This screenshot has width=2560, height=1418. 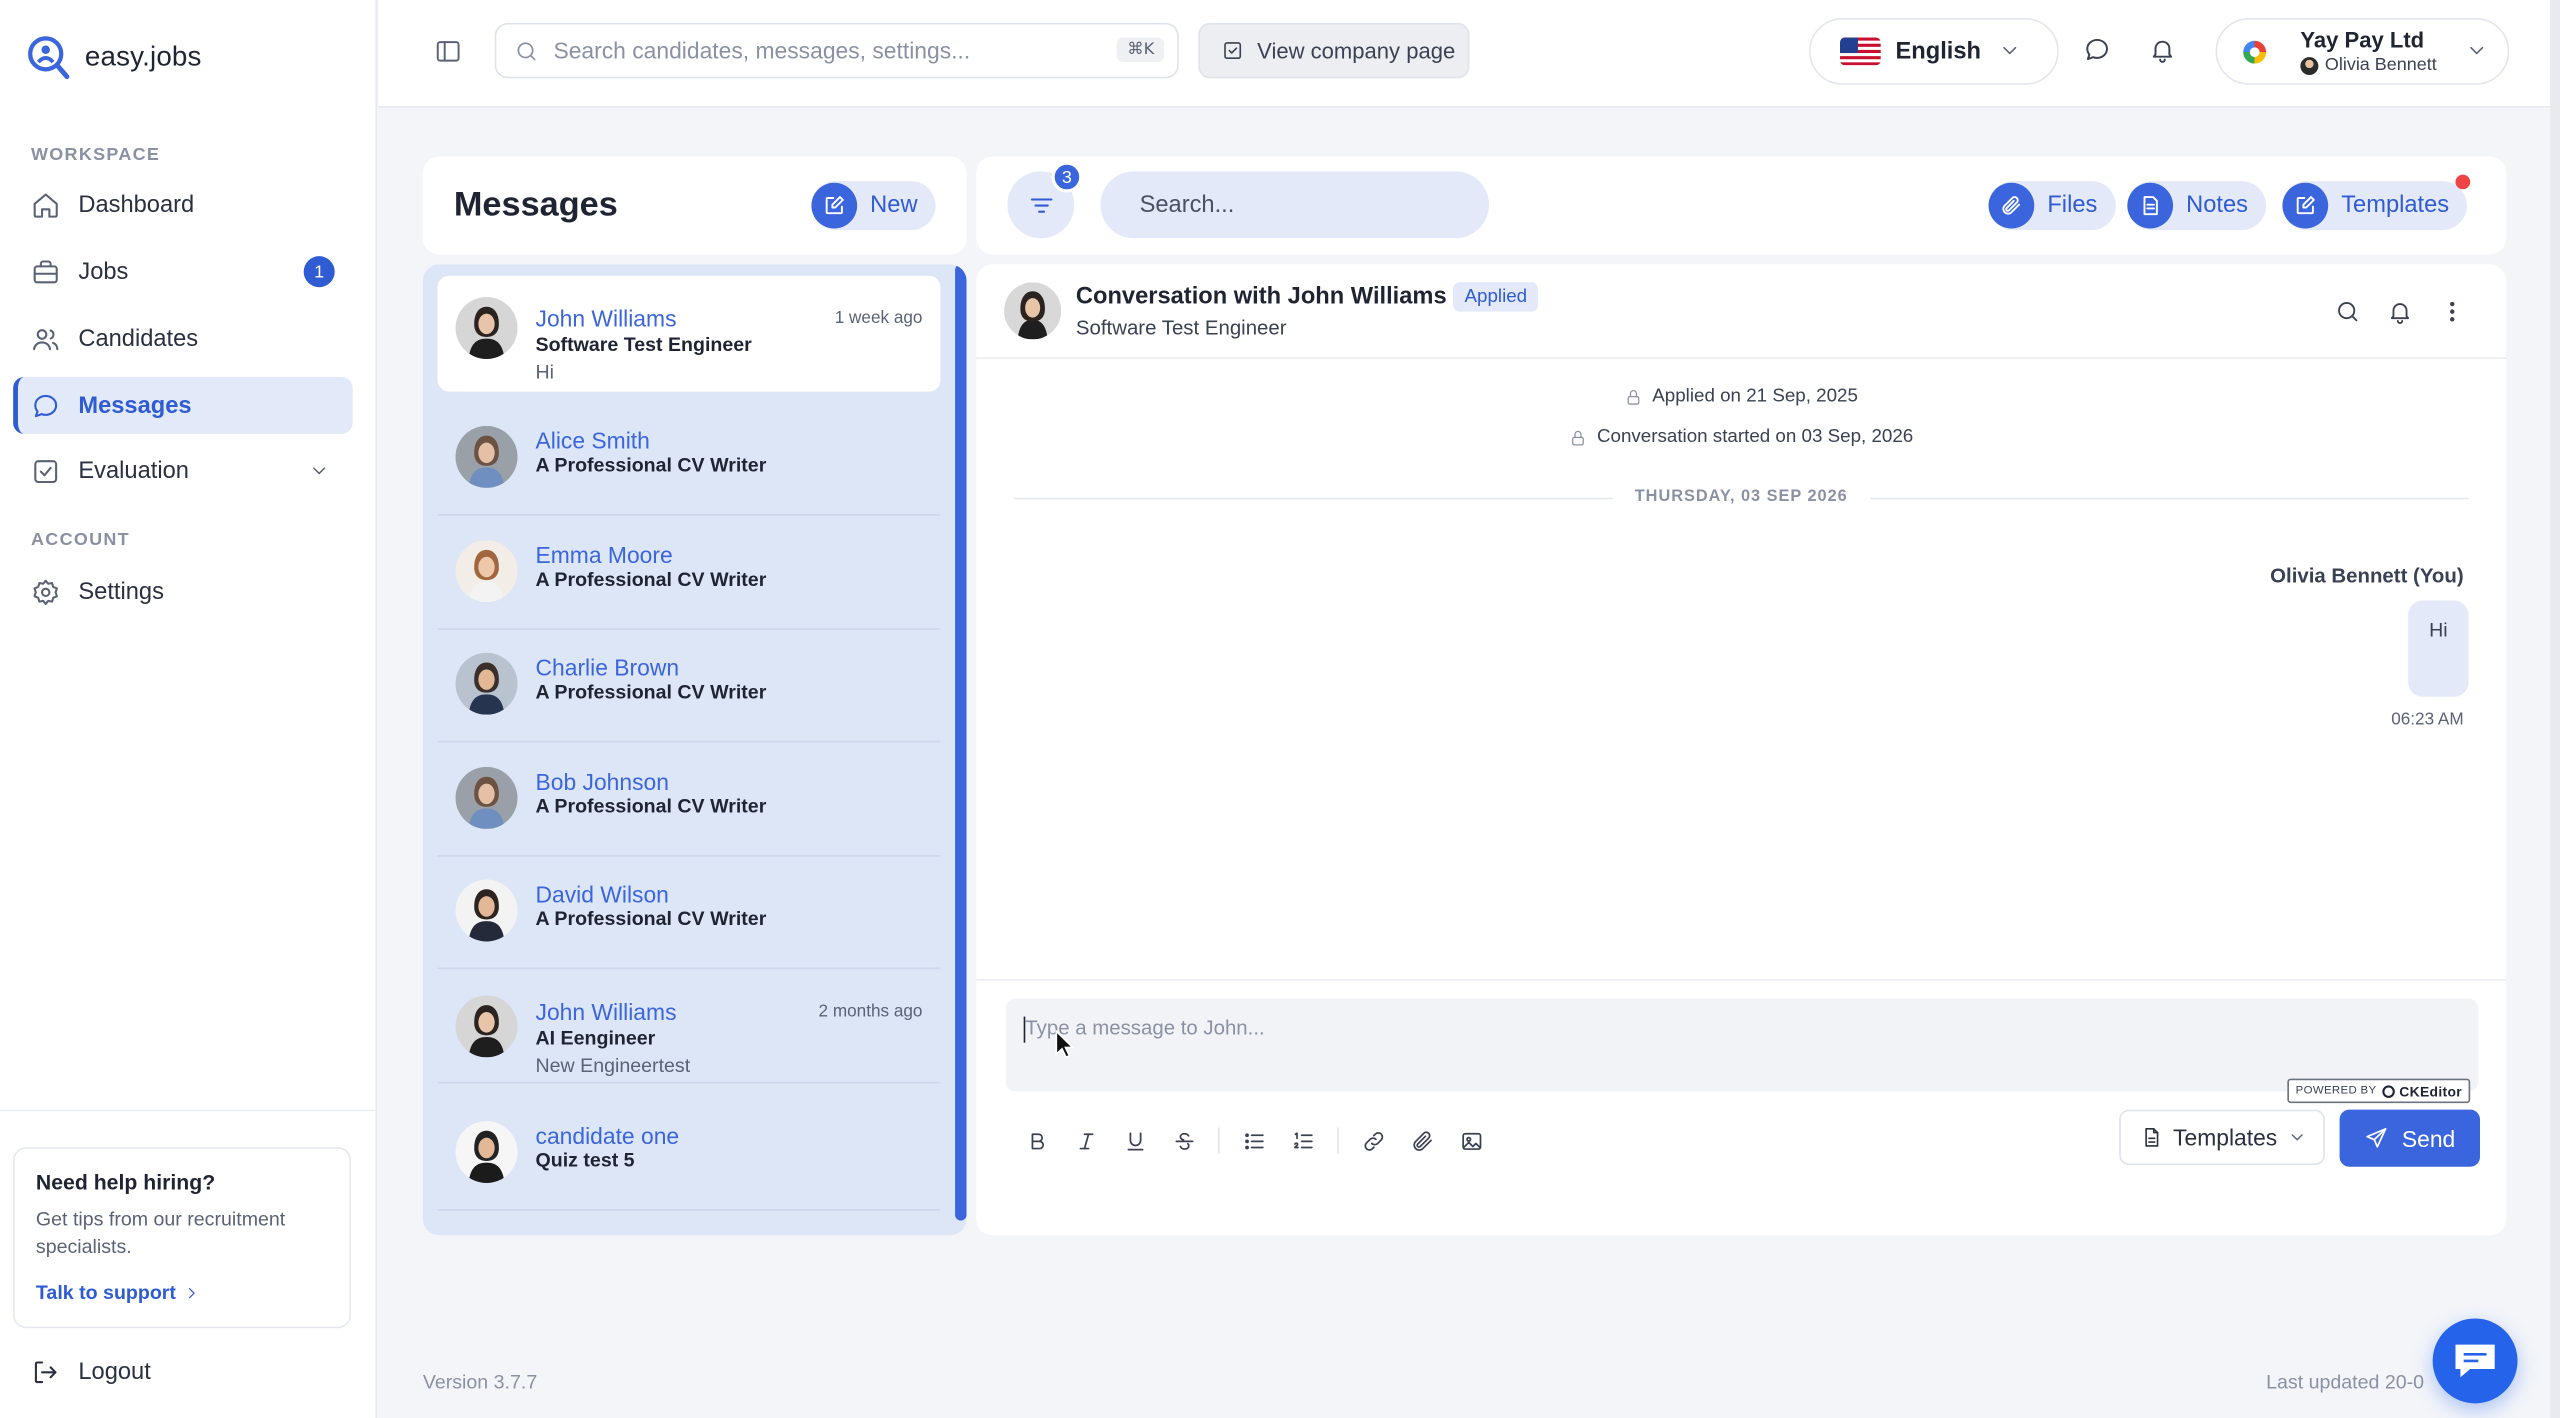 What do you see at coordinates (2011, 205) in the screenshot?
I see `paperclip-icon` at bounding box center [2011, 205].